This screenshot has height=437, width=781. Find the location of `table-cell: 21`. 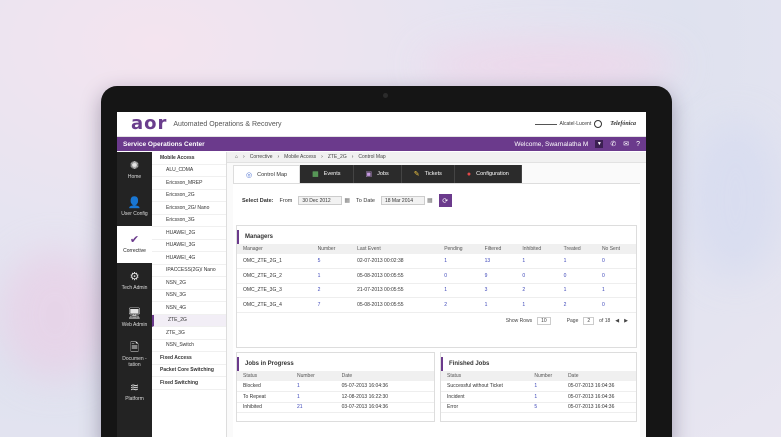

table-cell: 21 is located at coordinates (313, 407).